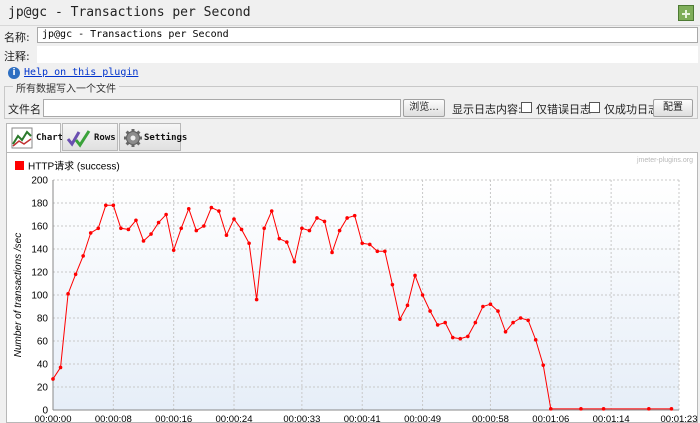 The image size is (700, 423). Describe the element at coordinates (43, 342) in the screenshot. I see `y-tick-label: 60` at that location.